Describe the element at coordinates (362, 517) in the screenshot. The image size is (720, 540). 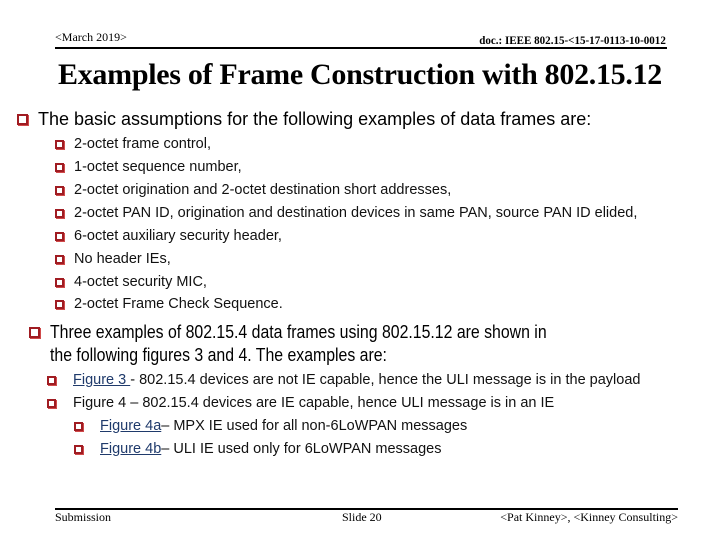
I see `footer-slide-number: Slide 20` at that location.